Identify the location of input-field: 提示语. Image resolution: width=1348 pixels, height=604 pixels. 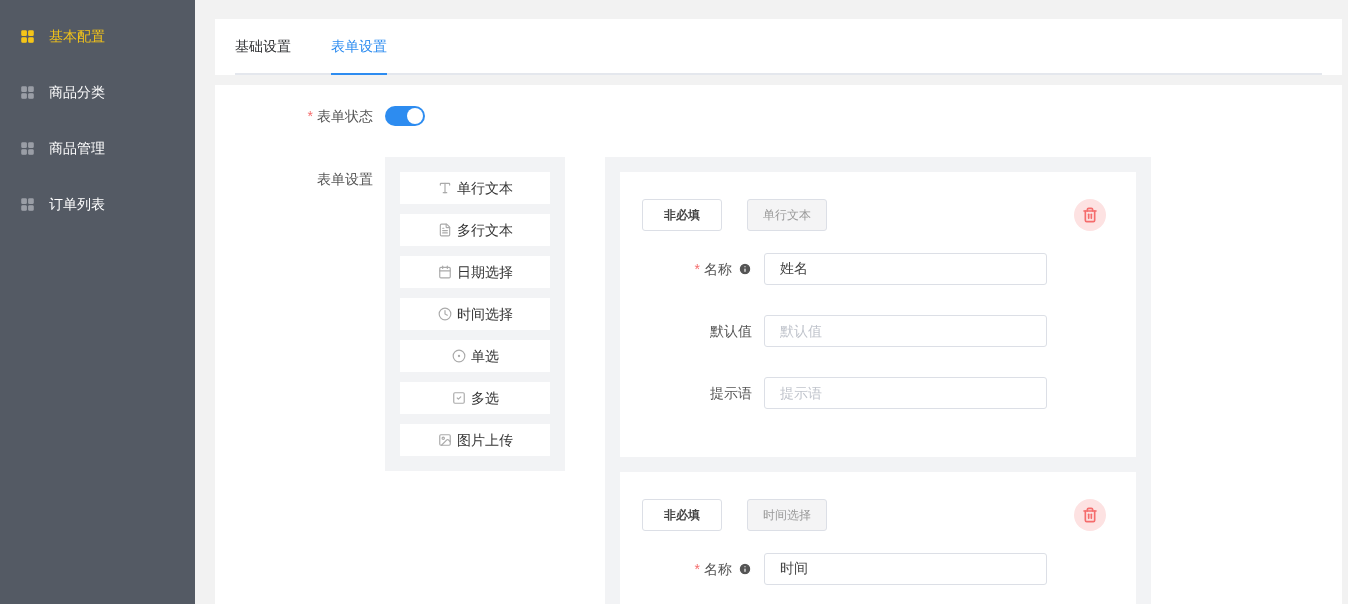
(905, 393).